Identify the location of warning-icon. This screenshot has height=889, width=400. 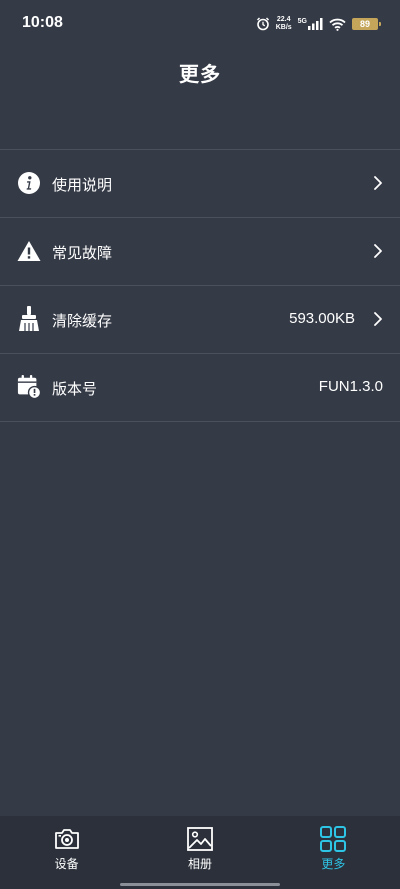
(29, 251).